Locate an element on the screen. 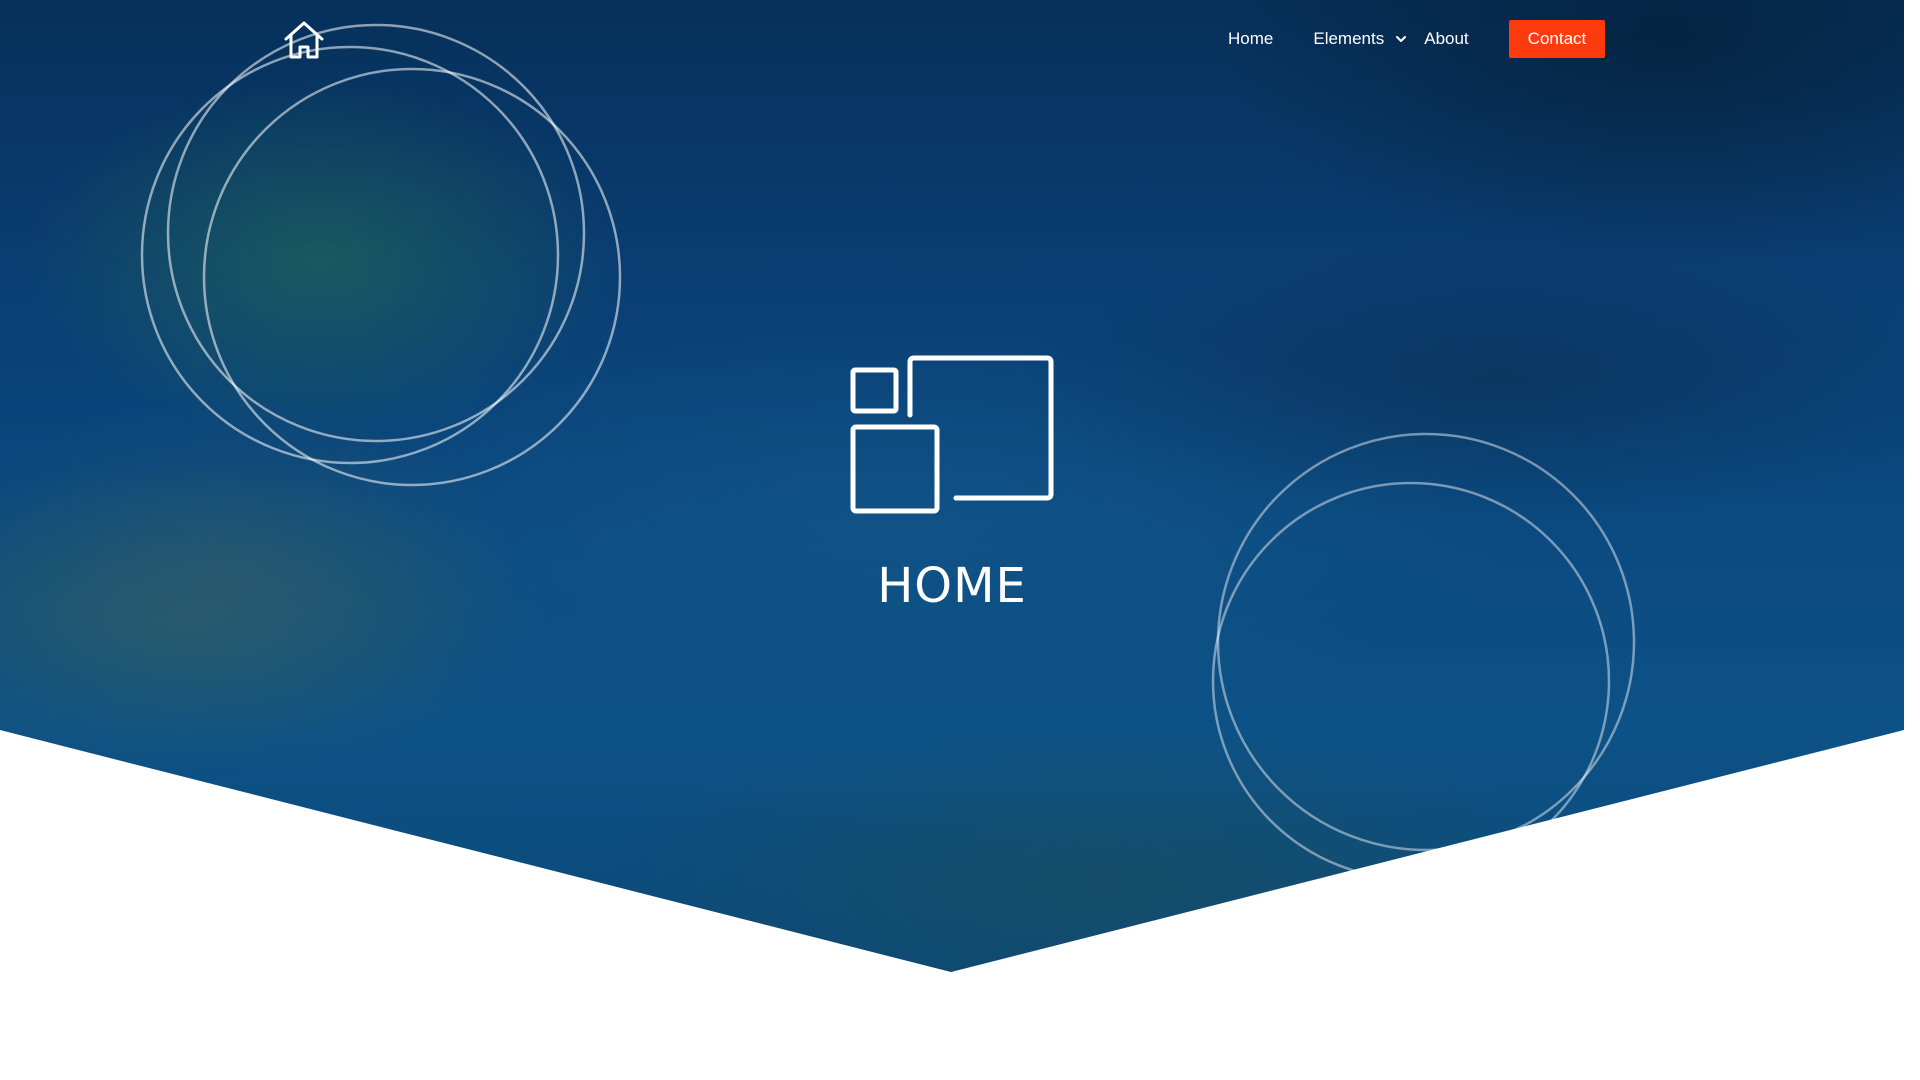 Image resolution: width=1920 pixels, height=1080 pixels. nav-item-elements: Elements is located at coordinates (1361, 39).